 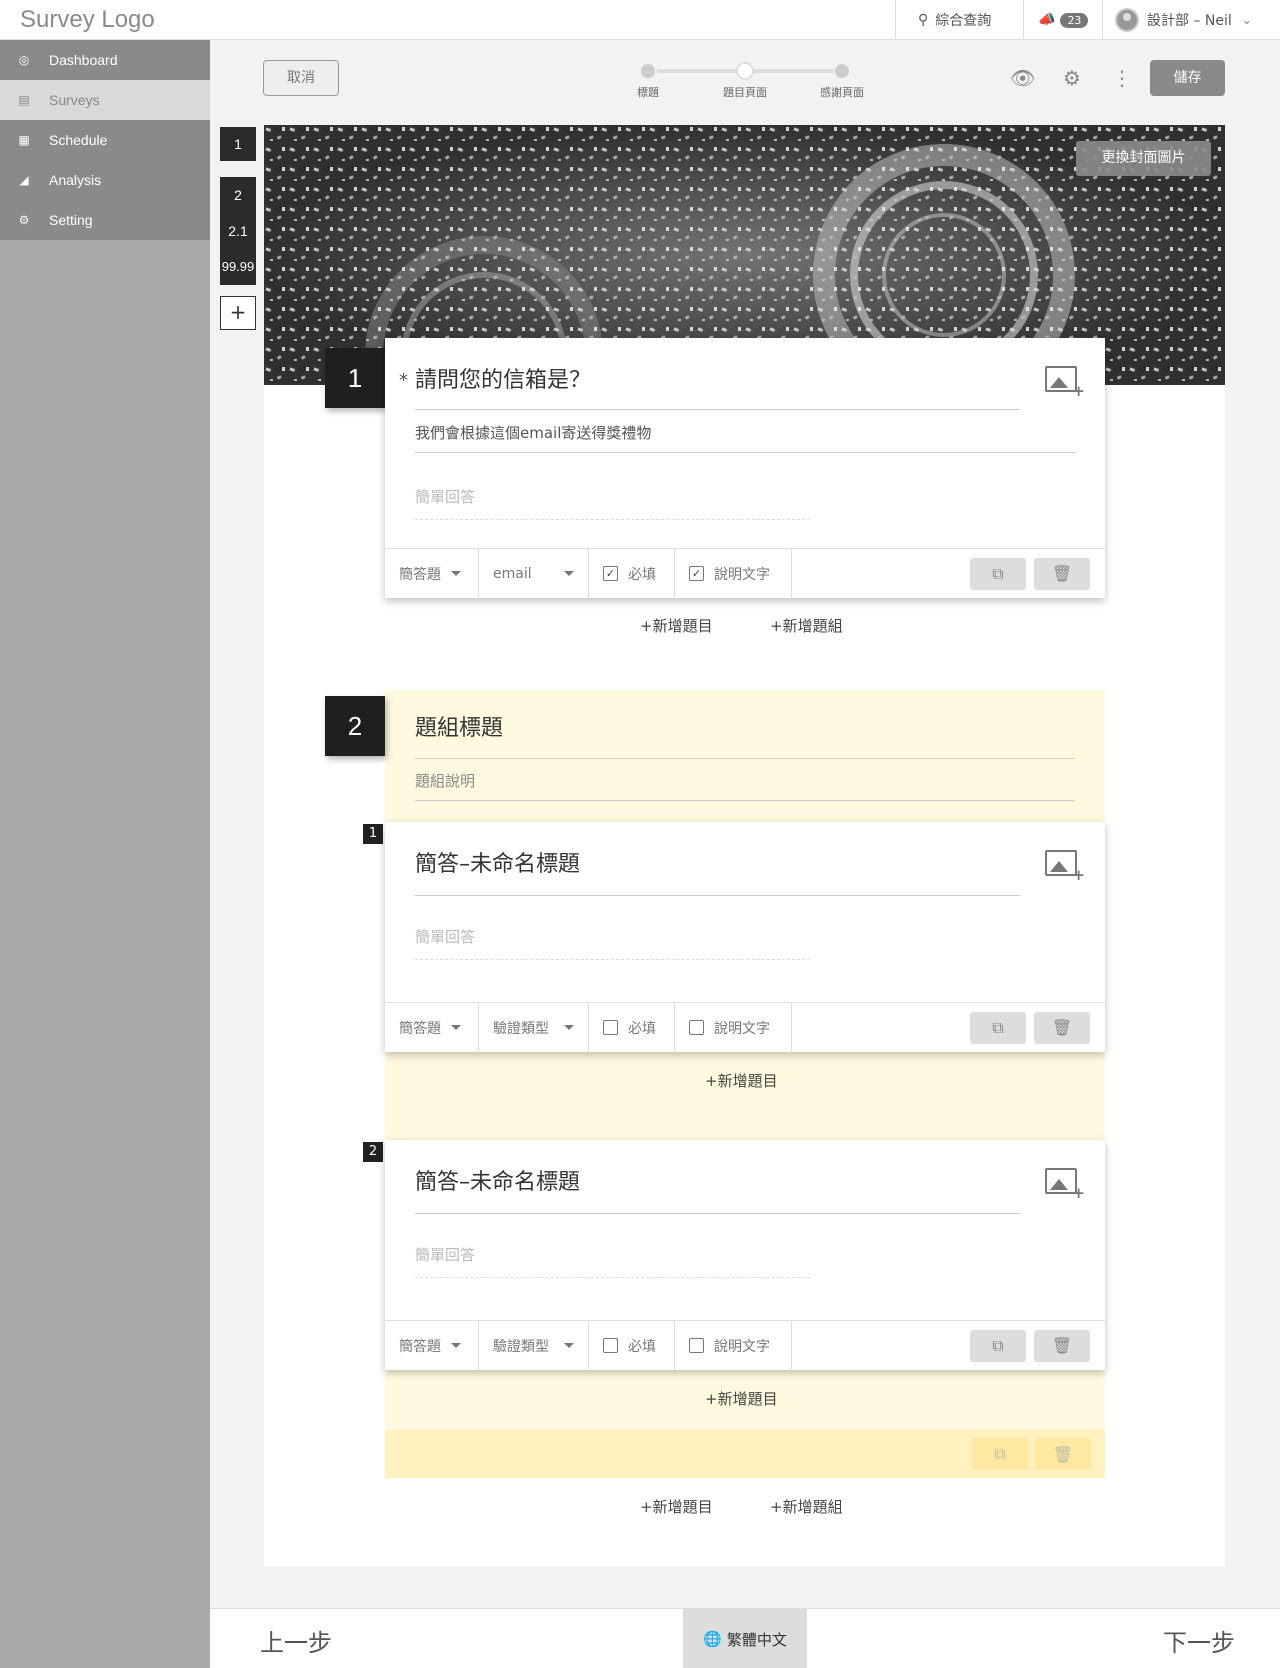 What do you see at coordinates (842, 92) in the screenshot?
I see `step-label-thanks: 感謝頁面` at bounding box center [842, 92].